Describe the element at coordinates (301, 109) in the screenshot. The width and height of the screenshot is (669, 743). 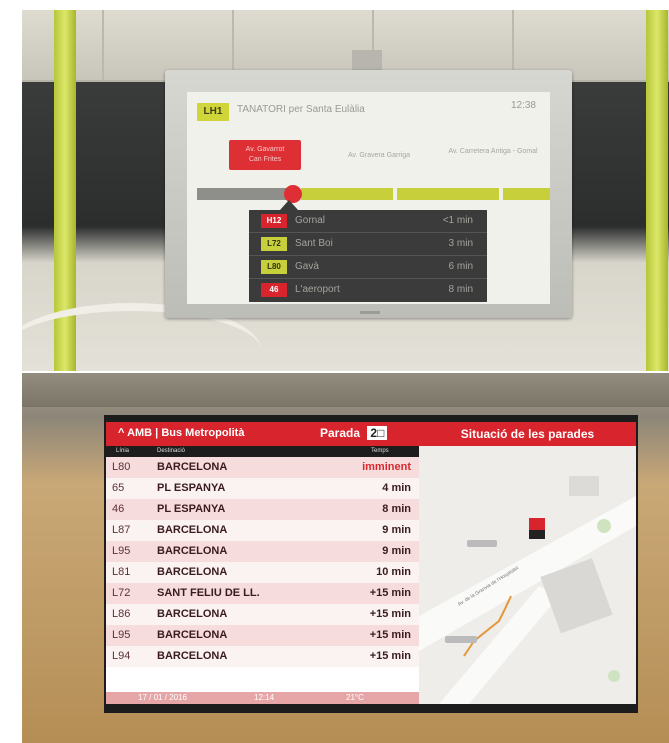
I see `route-destination: TANATORI per Santa Eulàlia` at that location.